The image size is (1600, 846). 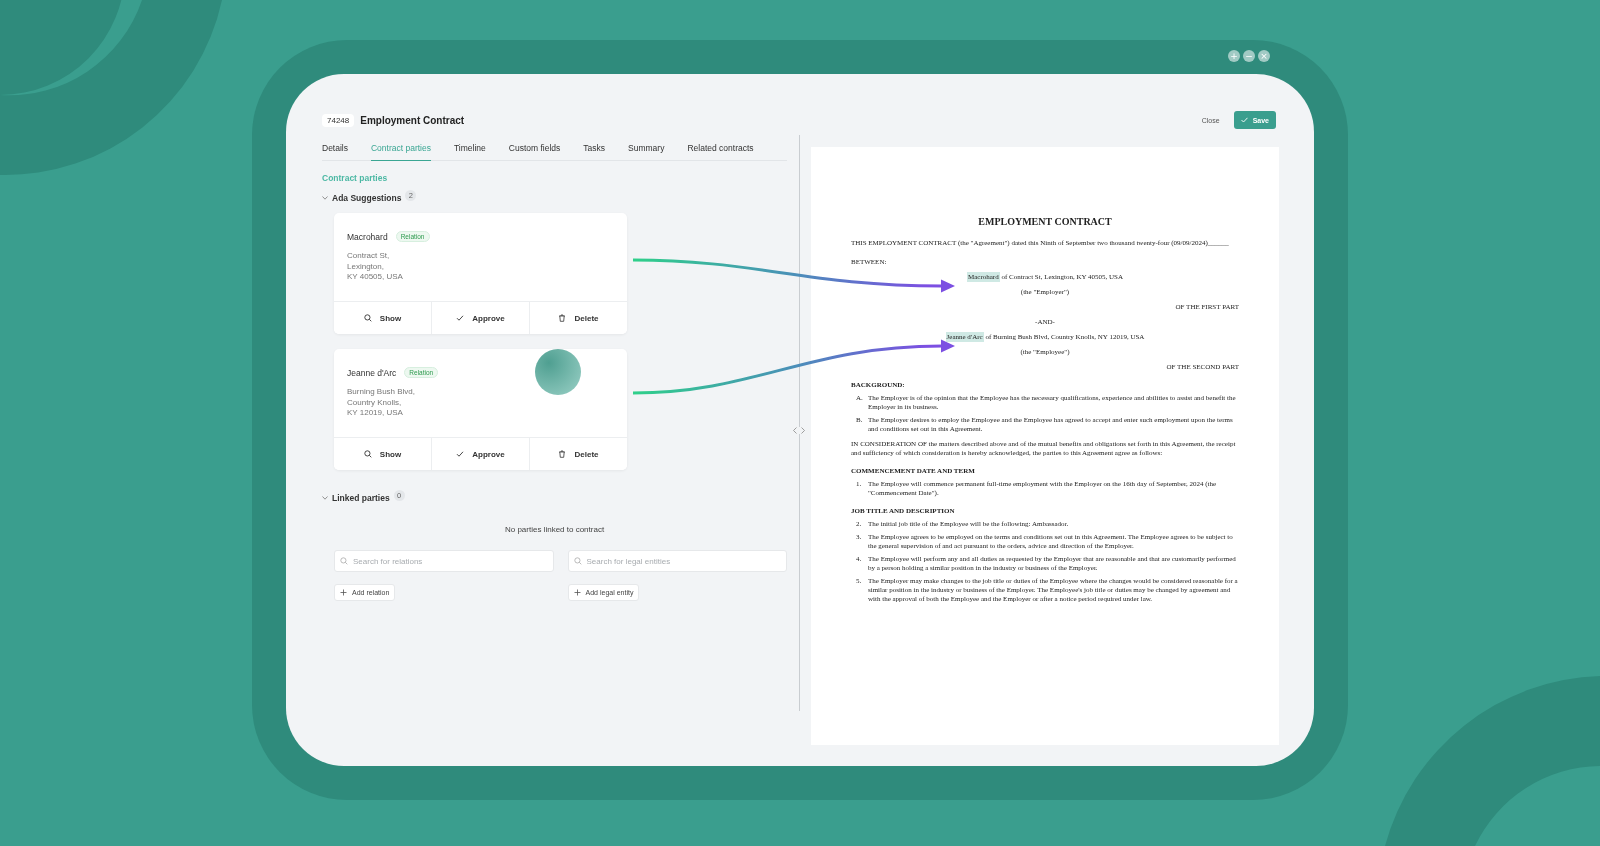 I want to click on party-name: Jeanne d'Arc, so click(x=372, y=372).